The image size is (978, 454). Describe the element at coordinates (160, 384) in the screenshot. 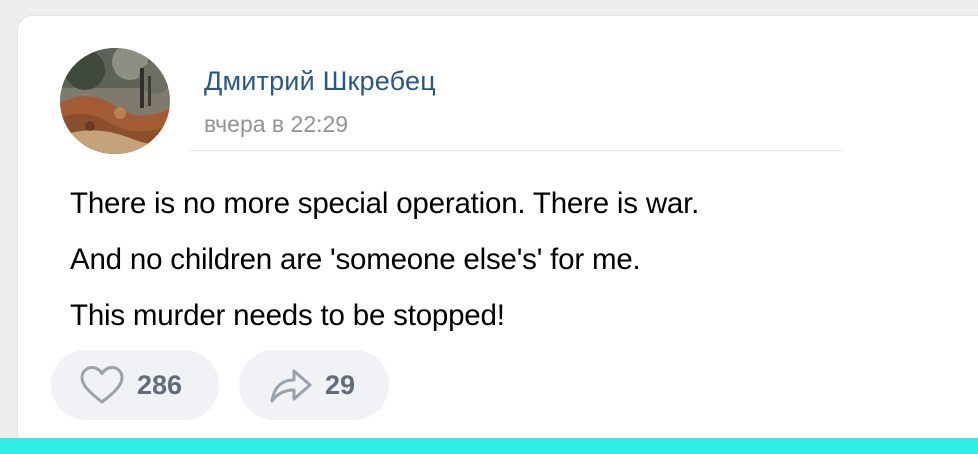

I see `like-count: 286` at that location.